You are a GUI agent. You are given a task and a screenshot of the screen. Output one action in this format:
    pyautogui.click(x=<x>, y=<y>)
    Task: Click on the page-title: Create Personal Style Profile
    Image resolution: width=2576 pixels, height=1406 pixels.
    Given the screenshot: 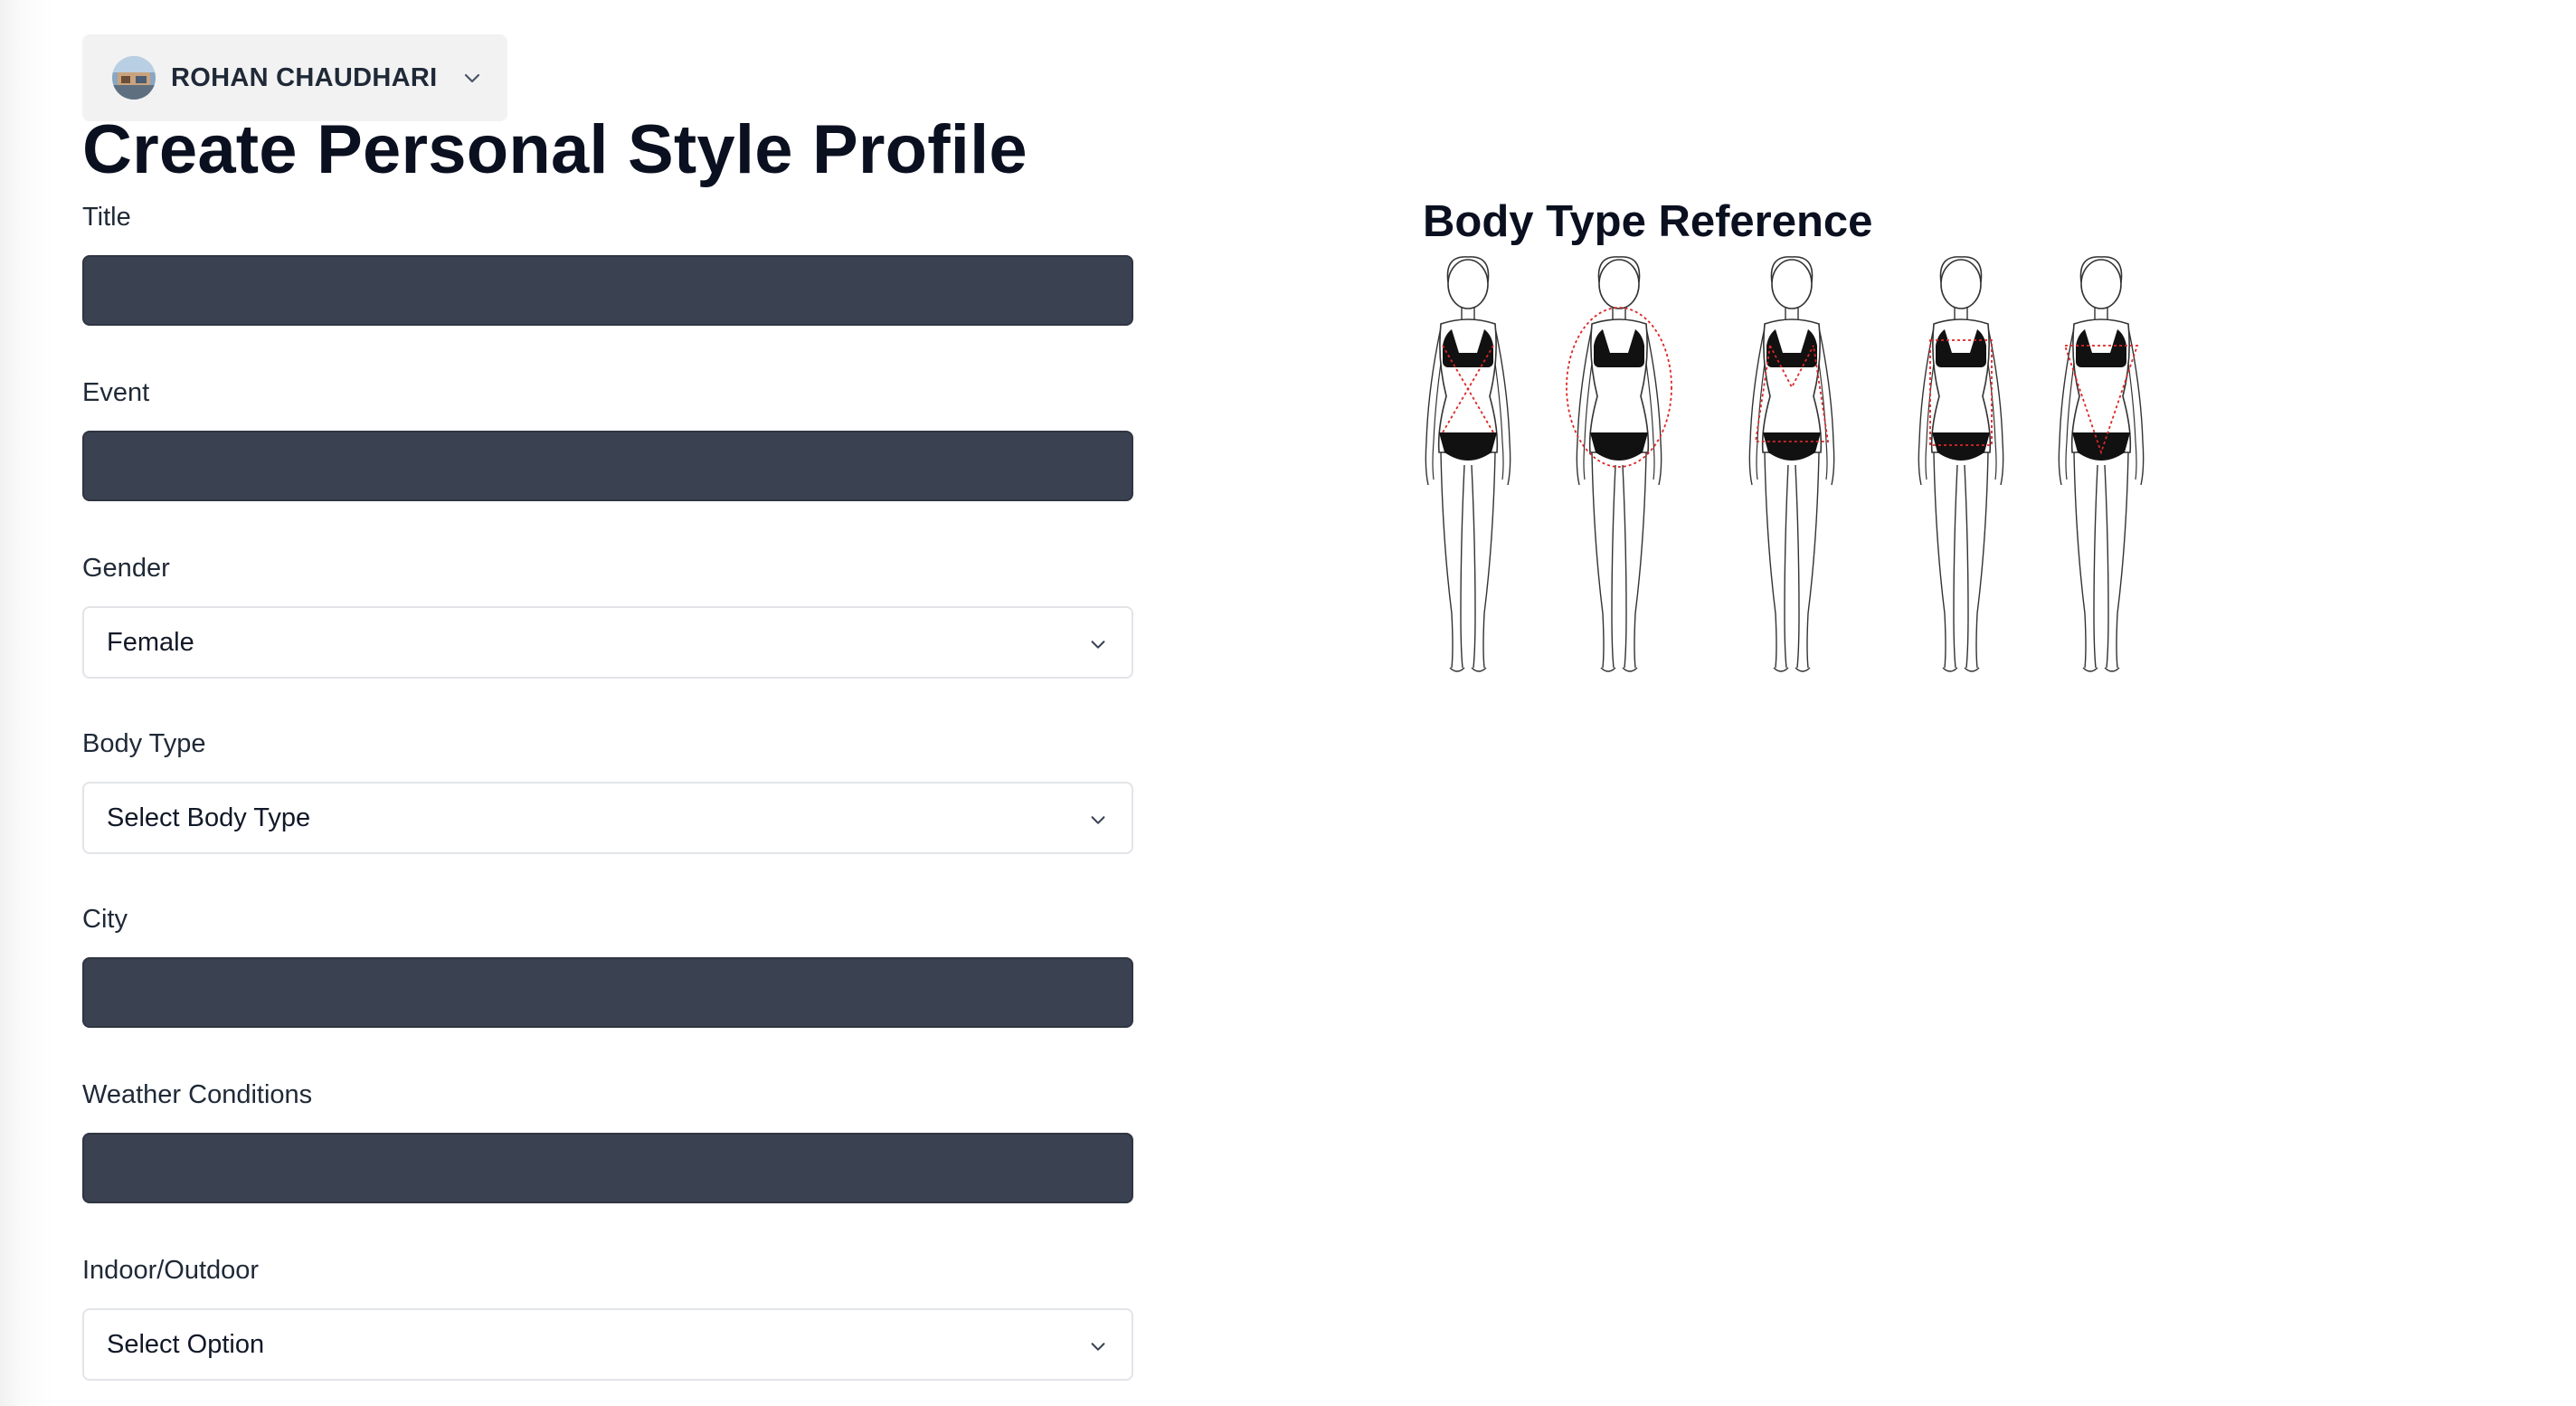 What is the action you would take?
    pyautogui.click(x=555, y=150)
    